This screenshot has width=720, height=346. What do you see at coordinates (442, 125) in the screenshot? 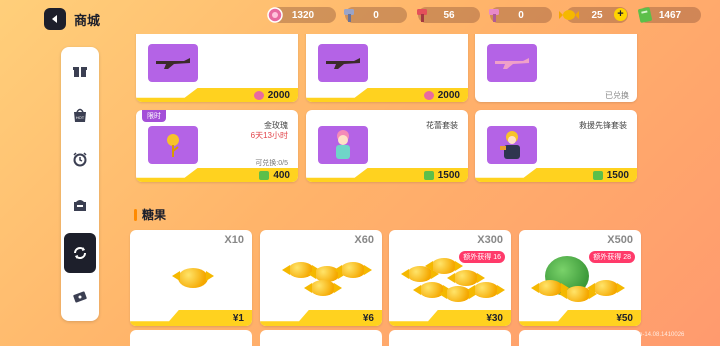
I see `item-name: 花蕾套装` at bounding box center [442, 125].